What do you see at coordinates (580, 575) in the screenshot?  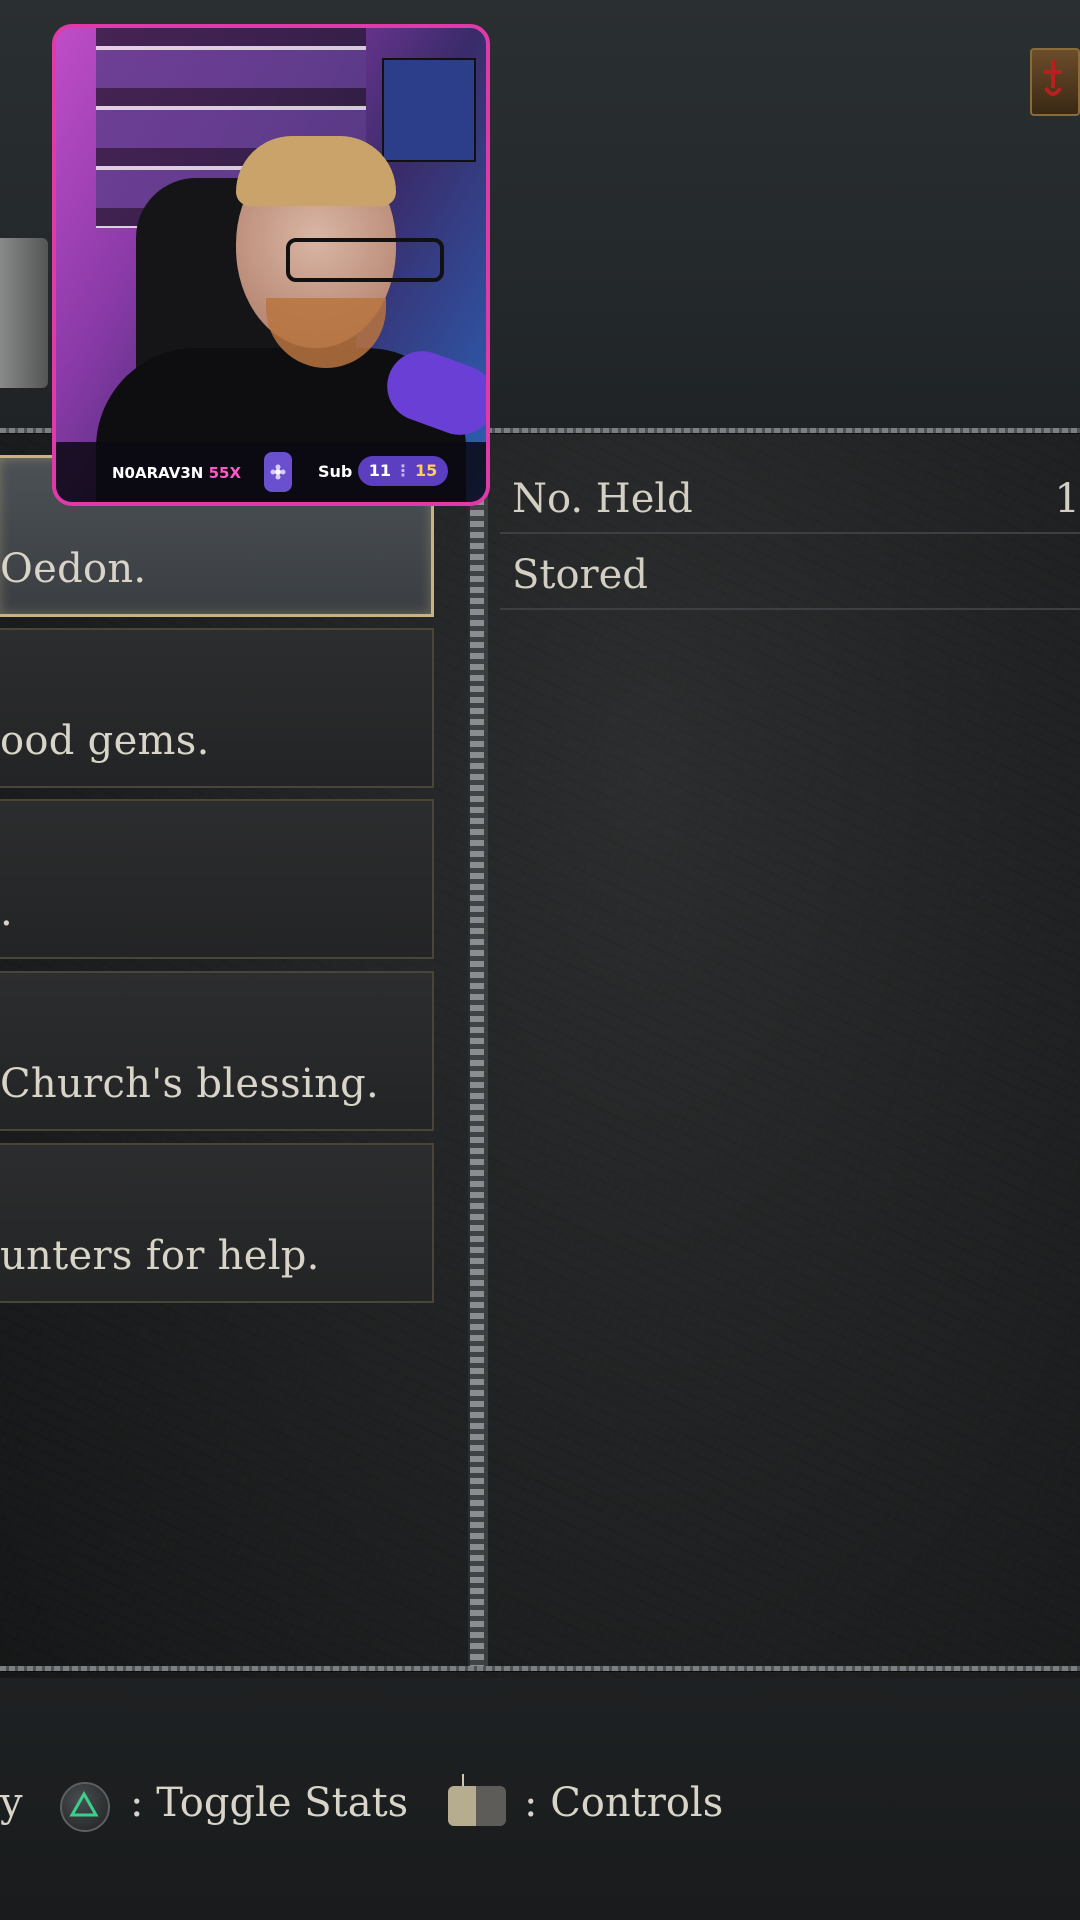 I see `stat-label: Stored` at bounding box center [580, 575].